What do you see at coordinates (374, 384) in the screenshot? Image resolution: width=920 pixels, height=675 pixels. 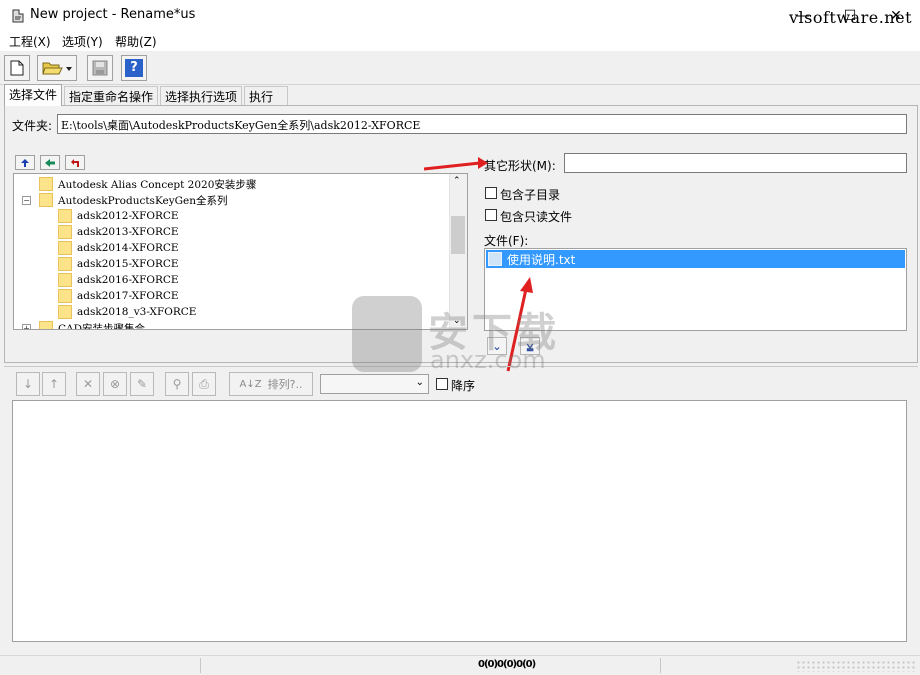 I see `sort-select: ⌄` at bounding box center [374, 384].